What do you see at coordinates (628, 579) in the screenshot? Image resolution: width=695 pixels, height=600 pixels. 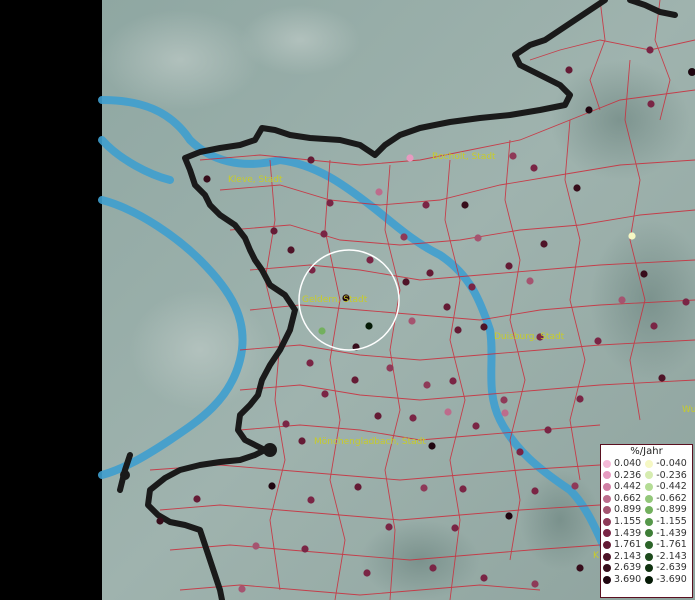 I see `legend-value: 3.690` at bounding box center [628, 579].